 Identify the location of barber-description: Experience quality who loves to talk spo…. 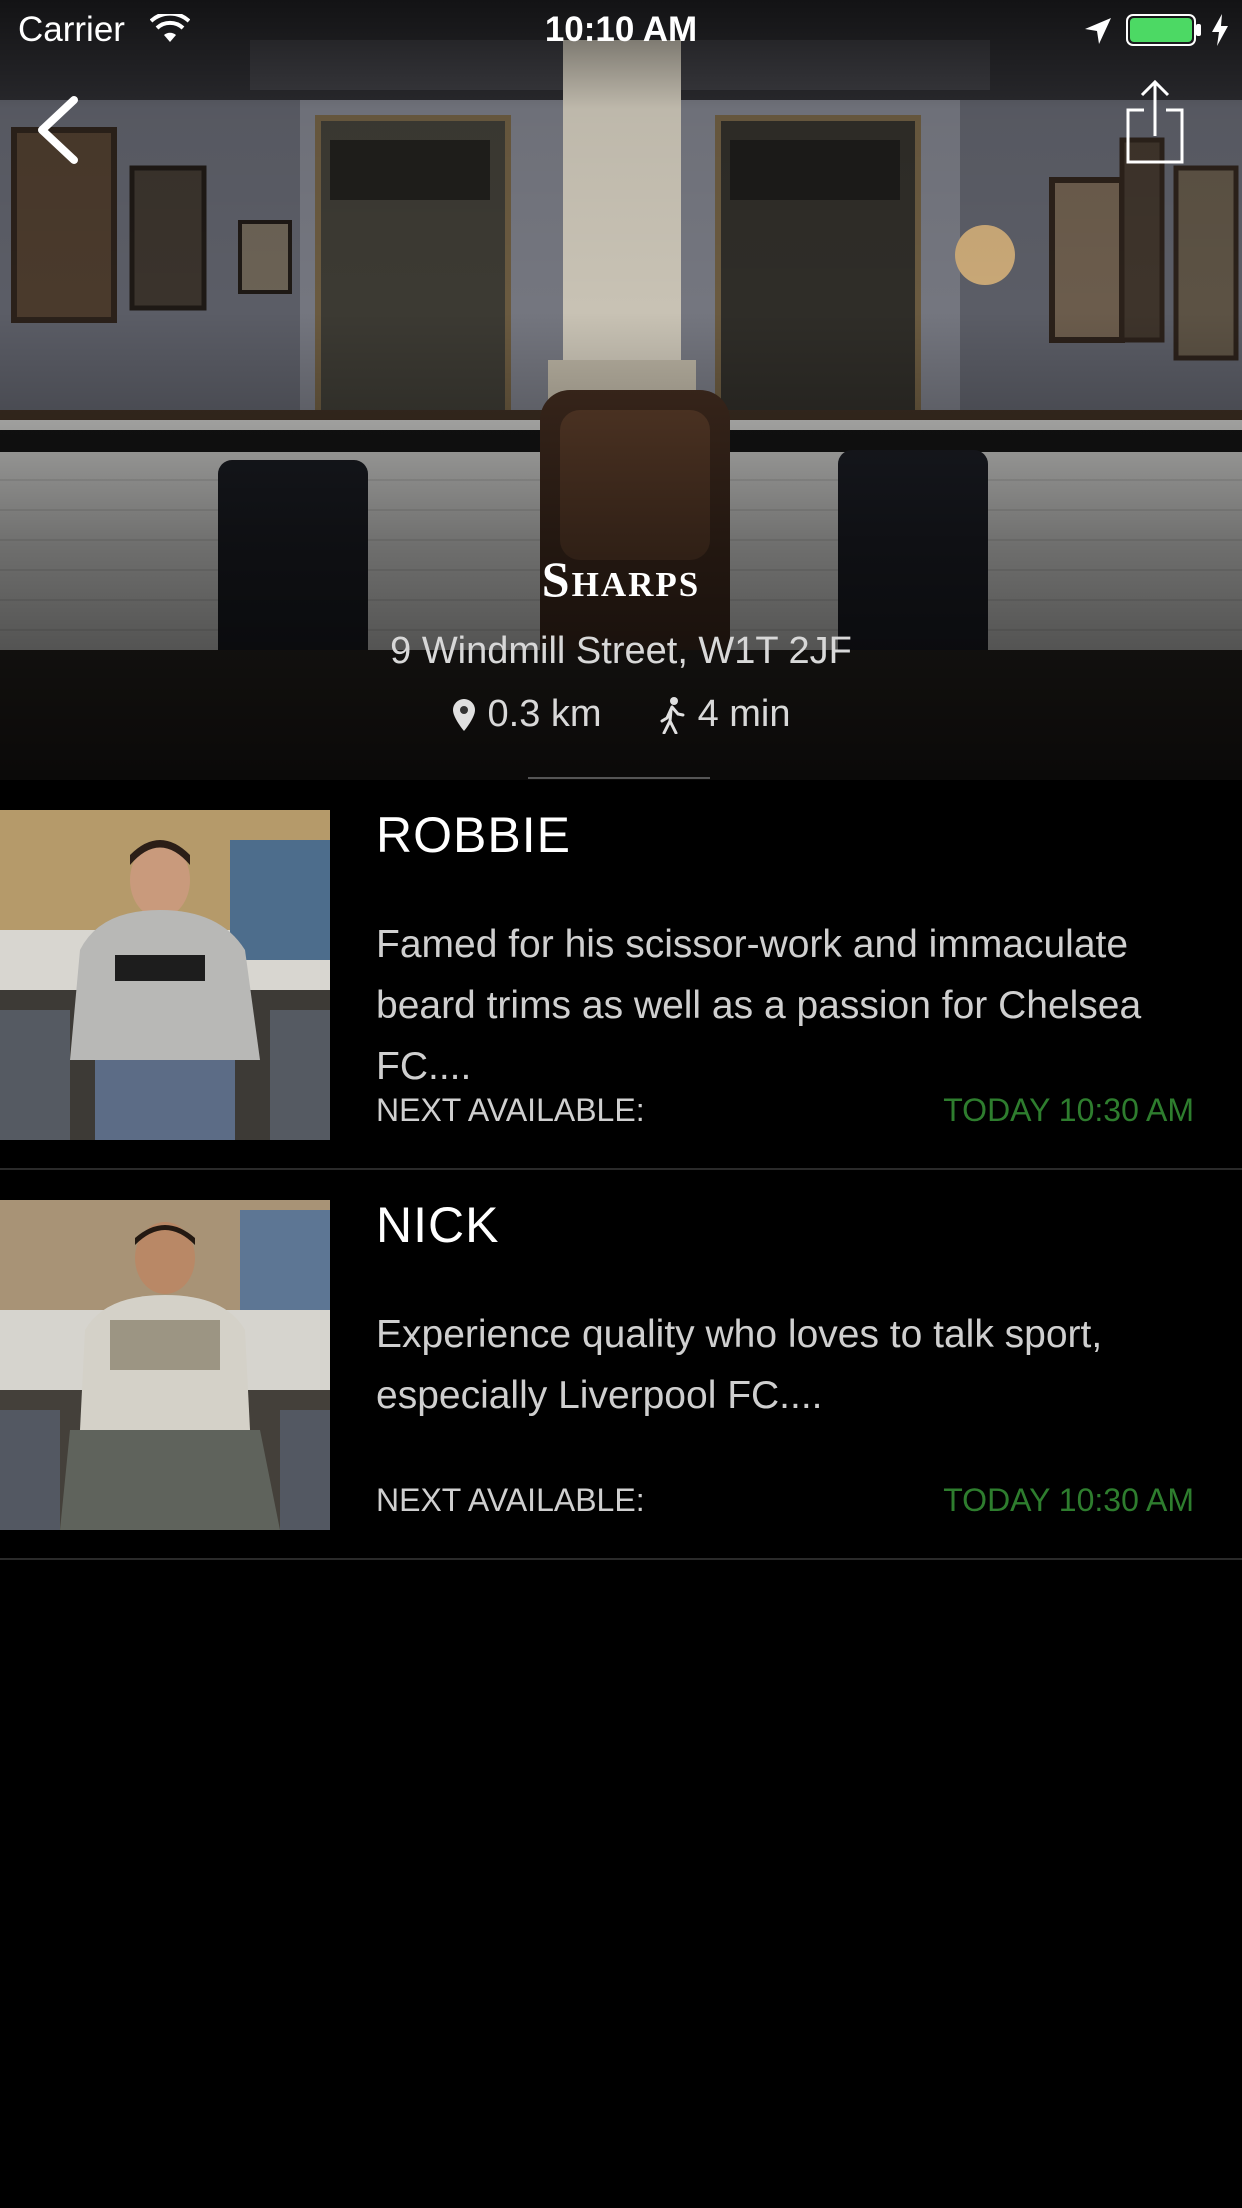
(739, 1365).